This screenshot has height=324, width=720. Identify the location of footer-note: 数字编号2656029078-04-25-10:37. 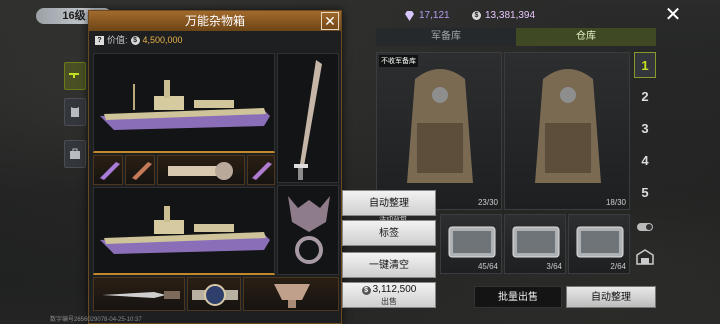
(96, 320).